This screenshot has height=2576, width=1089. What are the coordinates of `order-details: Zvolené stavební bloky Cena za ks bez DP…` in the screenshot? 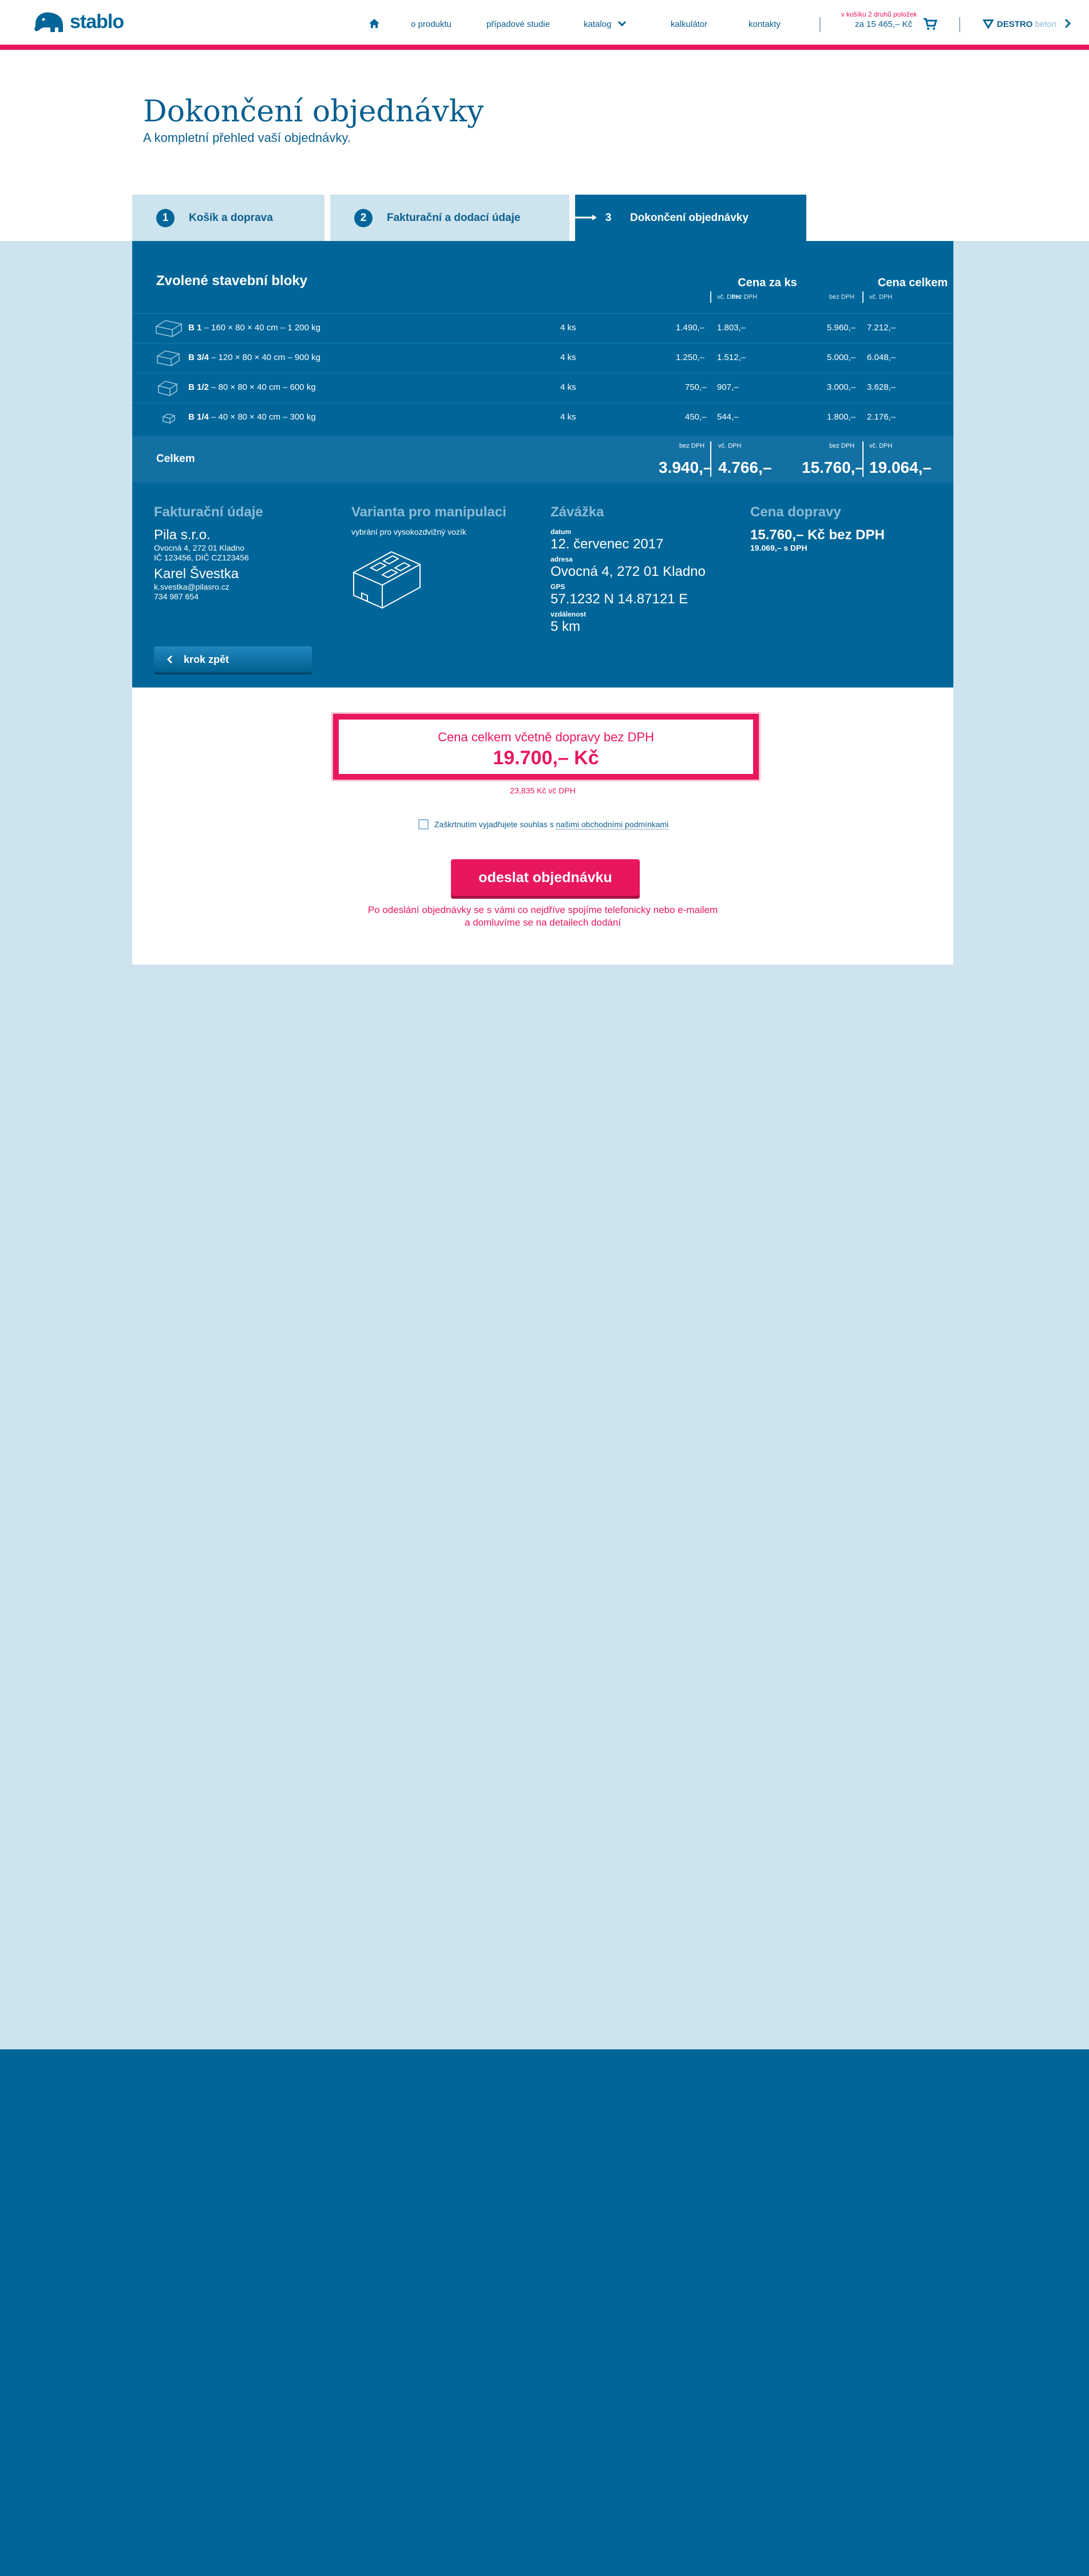 It's located at (542, 464).